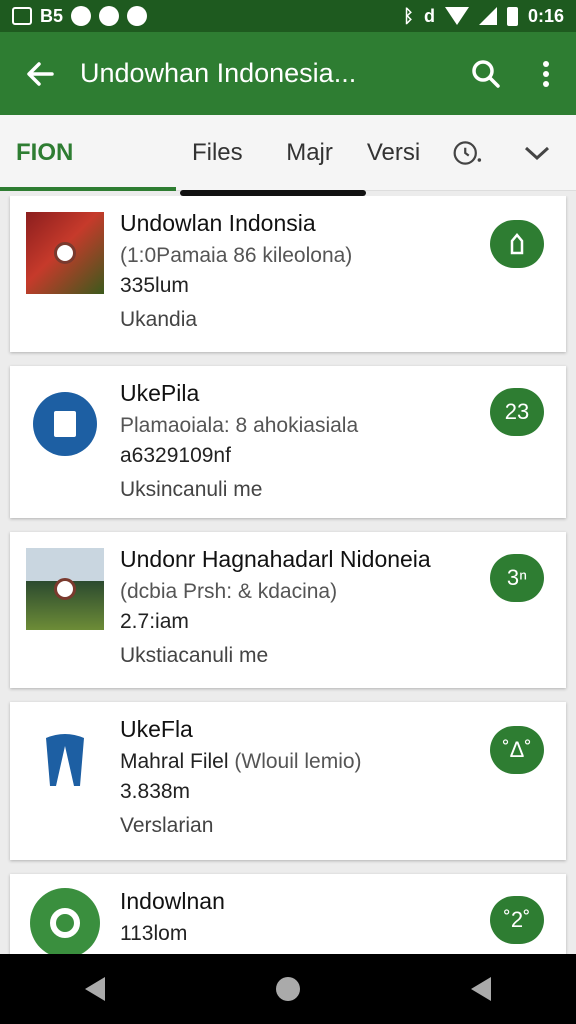 Image resolution: width=576 pixels, height=1024 pixels. I want to click on item-size: 2.7:iam, so click(154, 621).